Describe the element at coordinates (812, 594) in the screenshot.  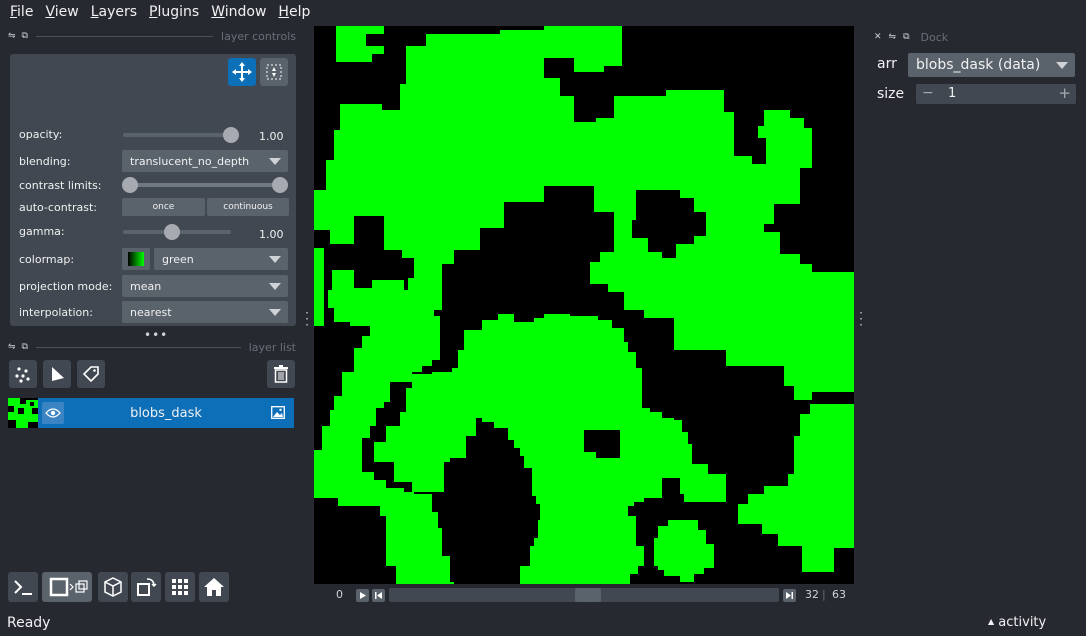
I see `dims-current-value: 32` at that location.